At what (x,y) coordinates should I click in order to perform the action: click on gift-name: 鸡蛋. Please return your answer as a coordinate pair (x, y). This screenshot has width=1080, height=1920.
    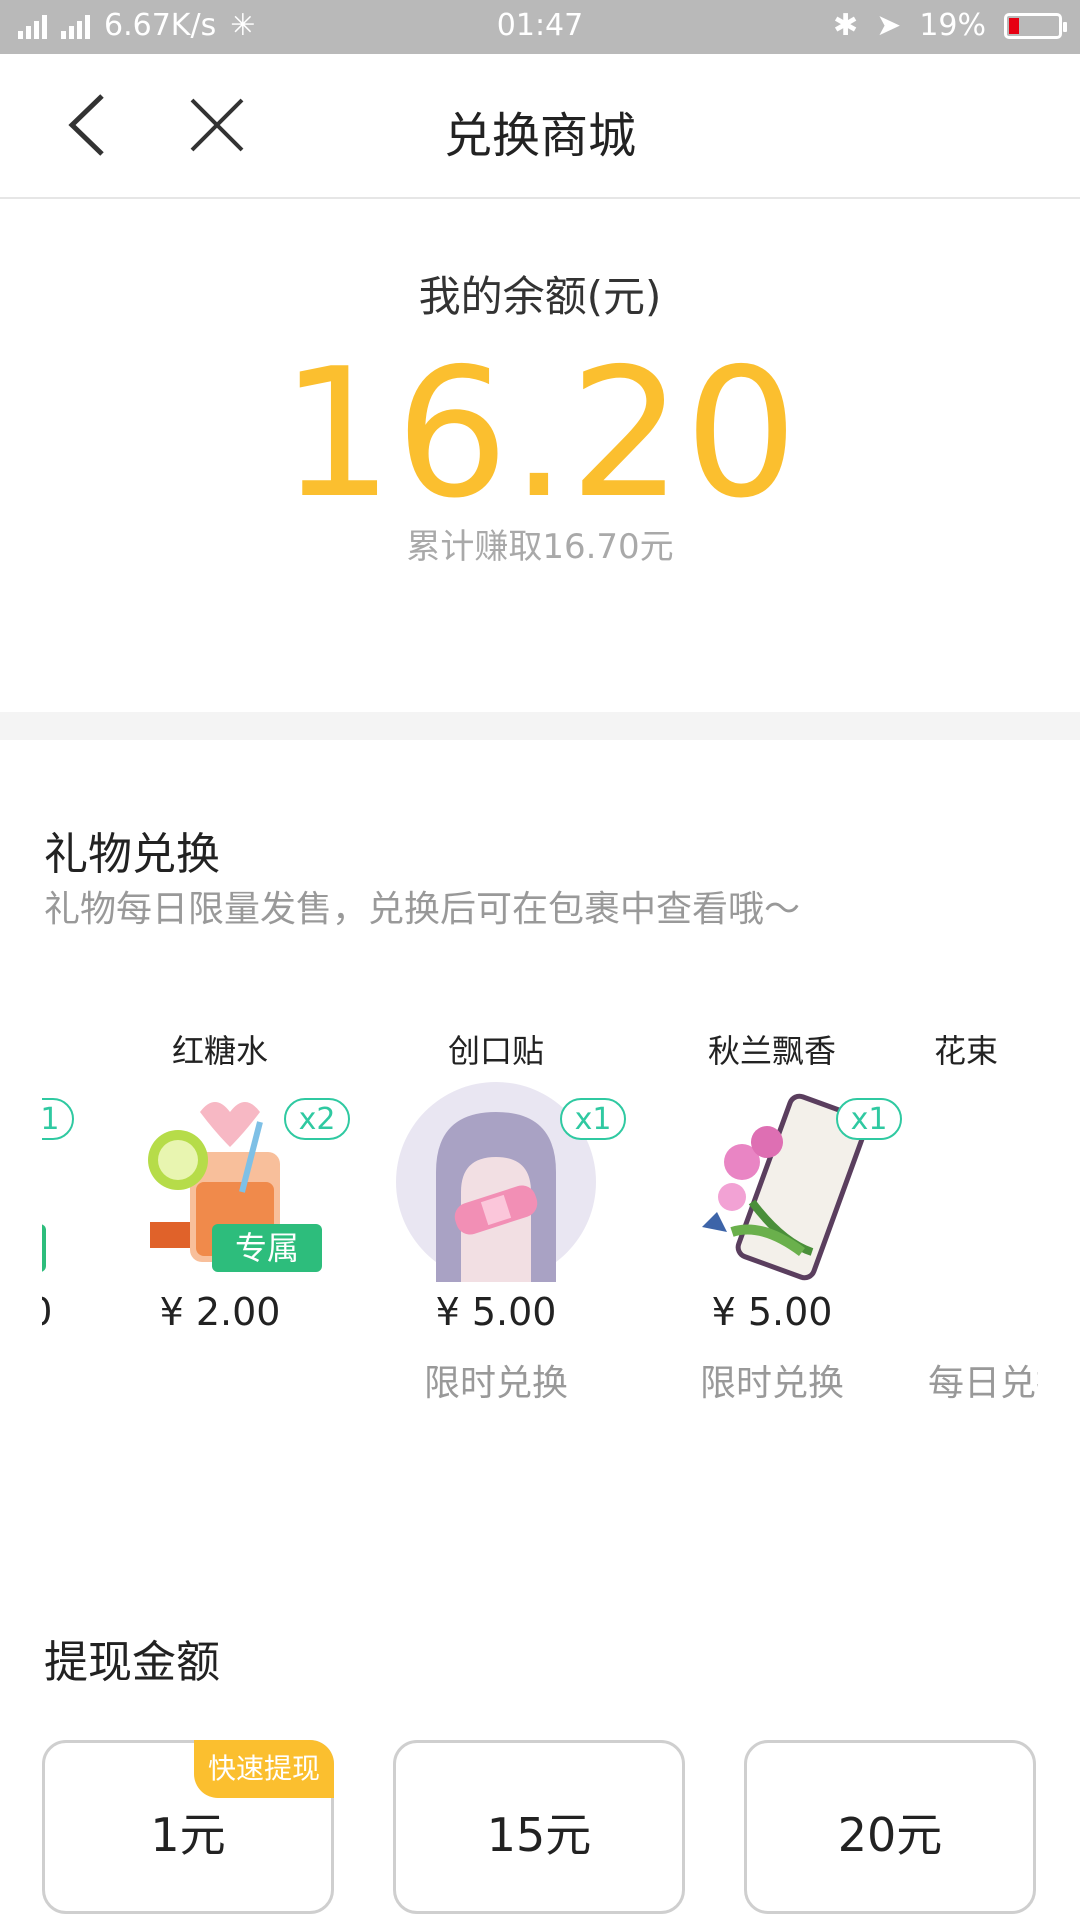
    Looking at the image, I should click on (62, 1049).